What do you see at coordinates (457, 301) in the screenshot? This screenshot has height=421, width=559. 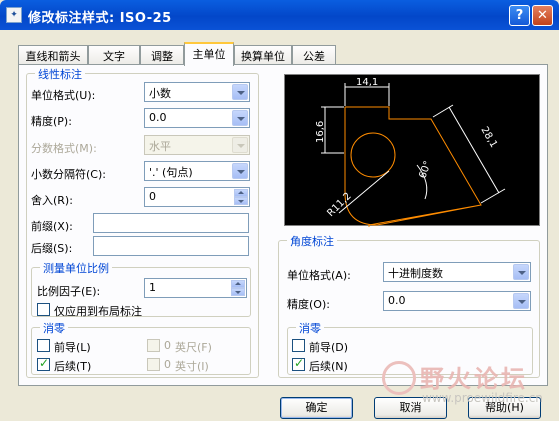 I see `angular-precision-select: 0.0` at bounding box center [457, 301].